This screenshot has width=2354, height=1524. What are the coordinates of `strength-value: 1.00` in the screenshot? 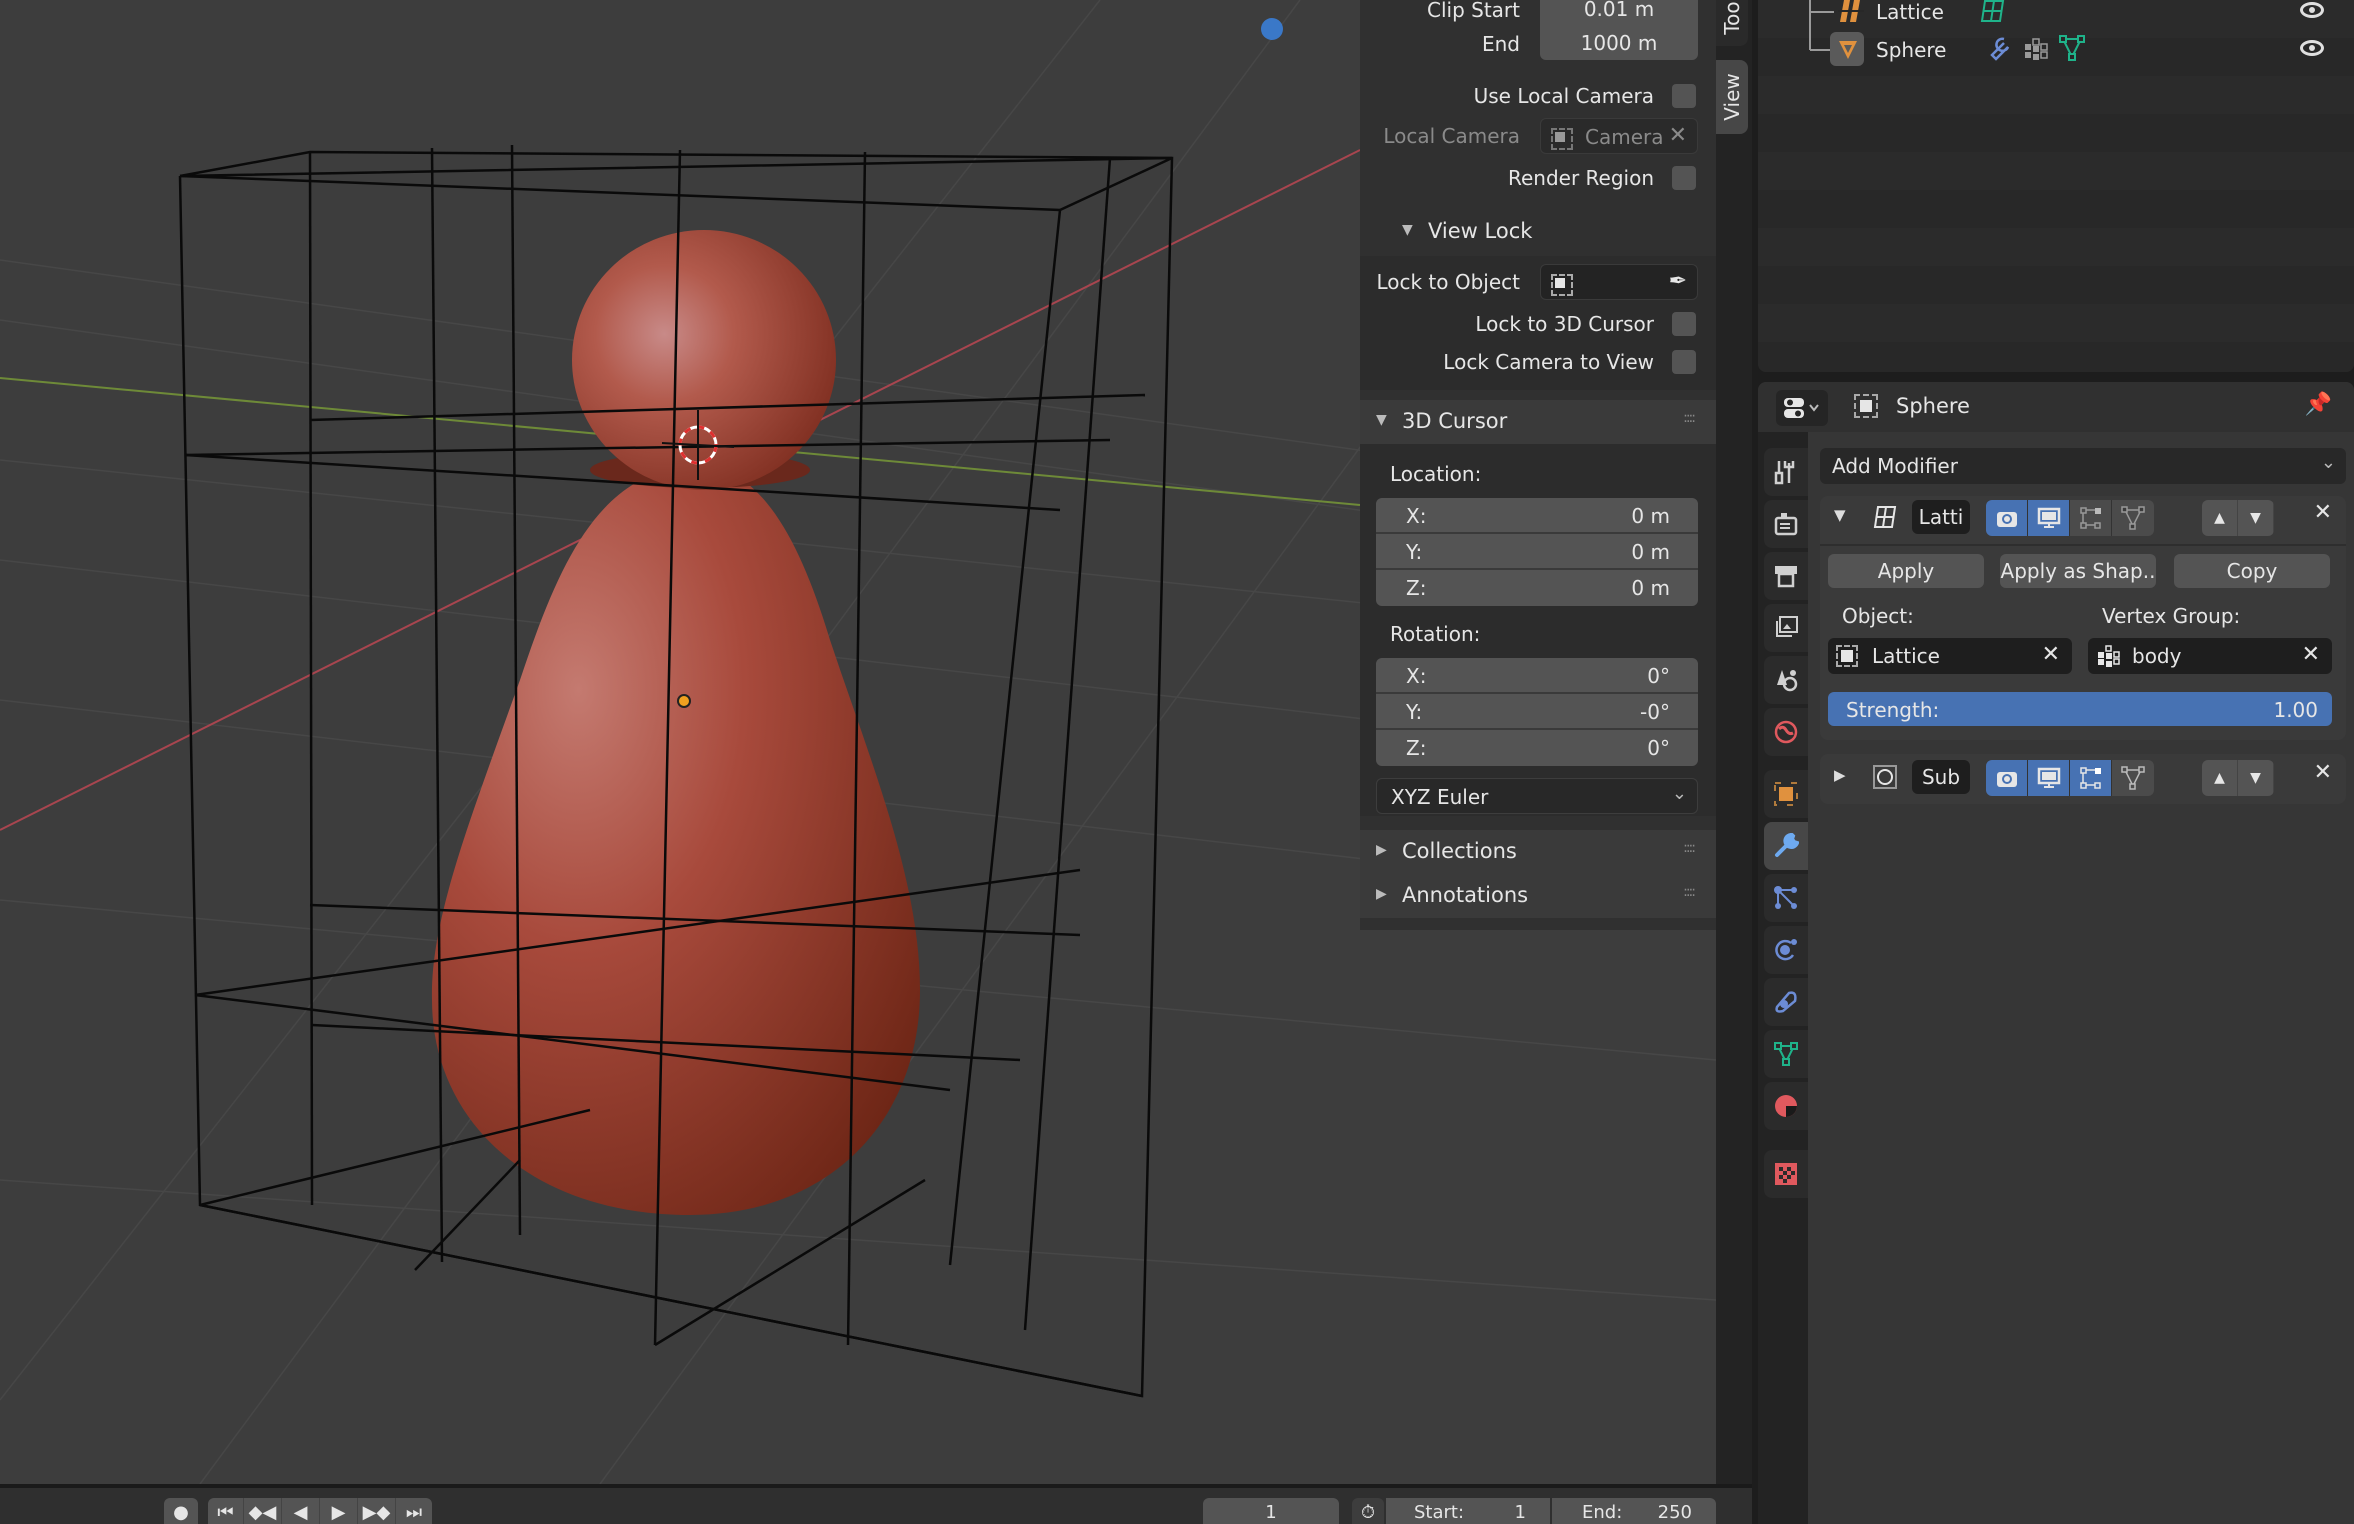 It's located at (2295, 710).